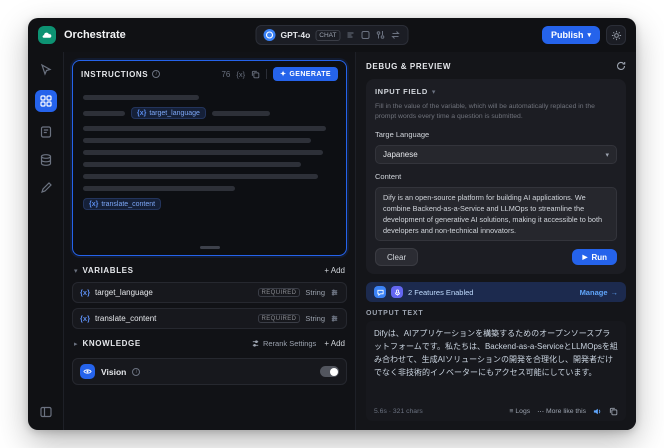 The height and width of the screenshot is (448, 664). I want to click on publish-button: Publish ▾, so click(570, 35).